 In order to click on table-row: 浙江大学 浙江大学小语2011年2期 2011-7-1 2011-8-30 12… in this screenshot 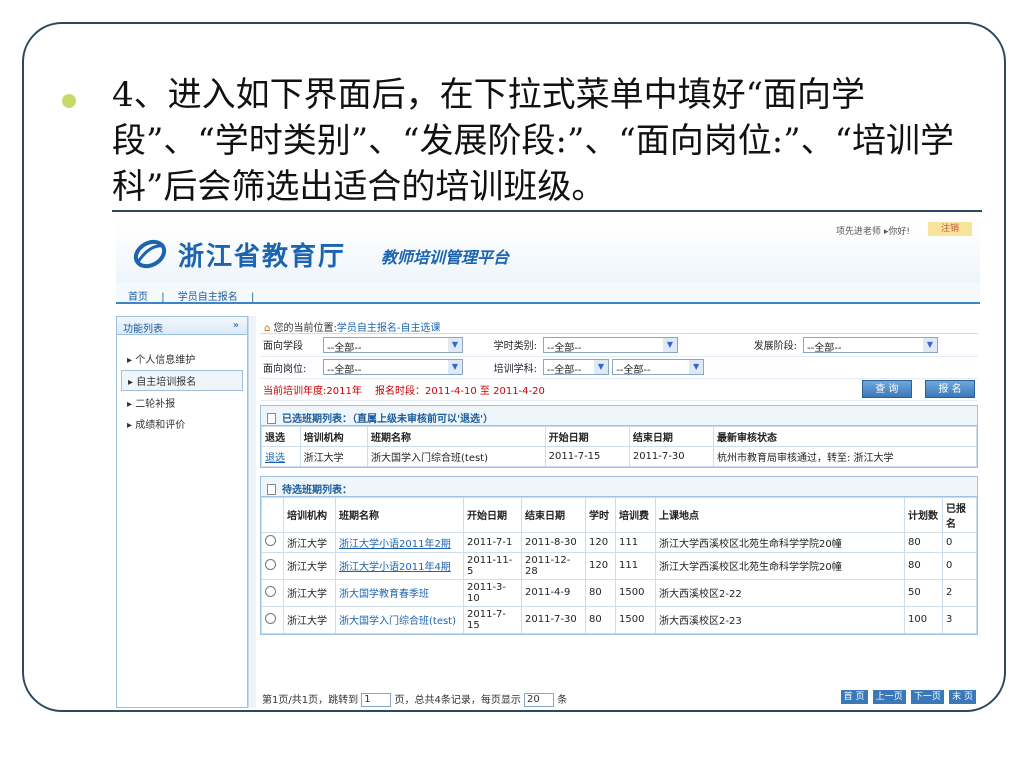, I will do `click(619, 542)`.